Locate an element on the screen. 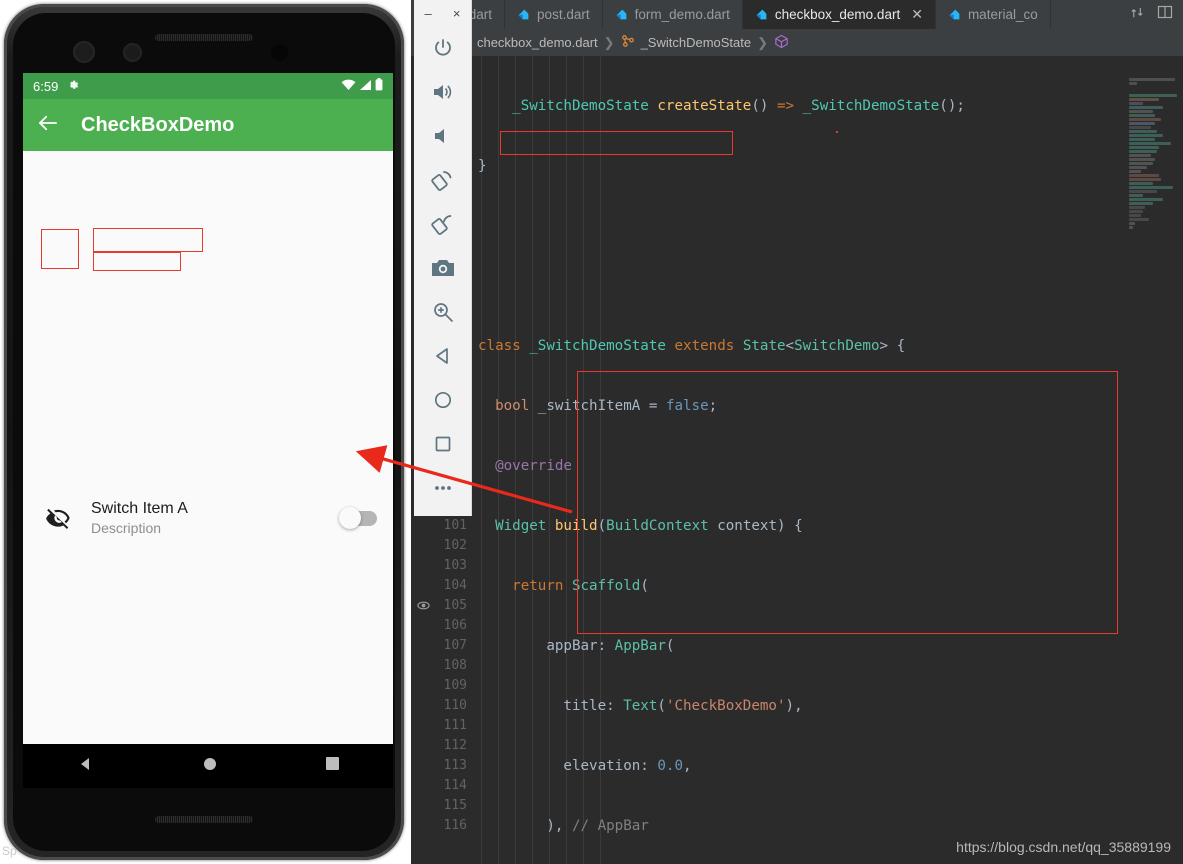 This screenshot has width=1183, height=864. signal-icon is located at coordinates (365, 86).